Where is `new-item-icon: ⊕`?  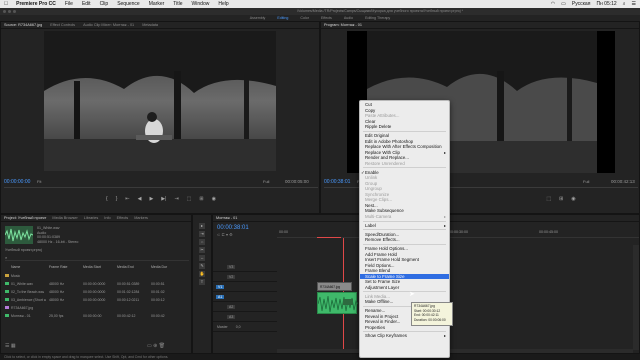
new-item-icon: ⊕ is located at coordinates (155, 346).